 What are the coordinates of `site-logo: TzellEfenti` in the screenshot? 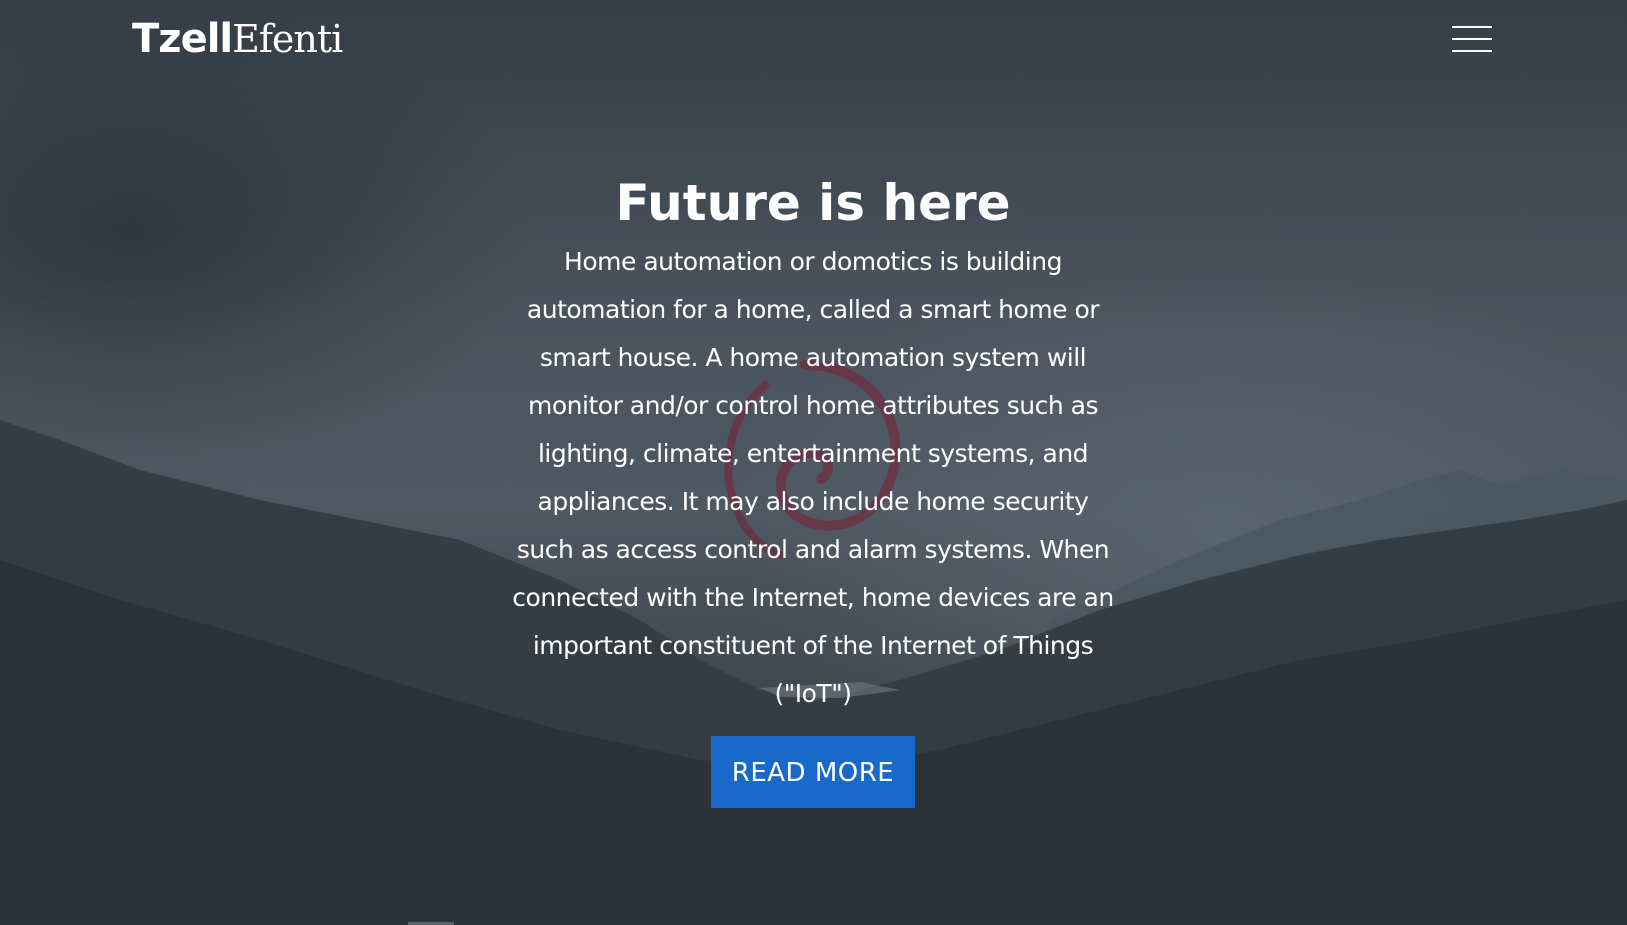 It's located at (237, 39).